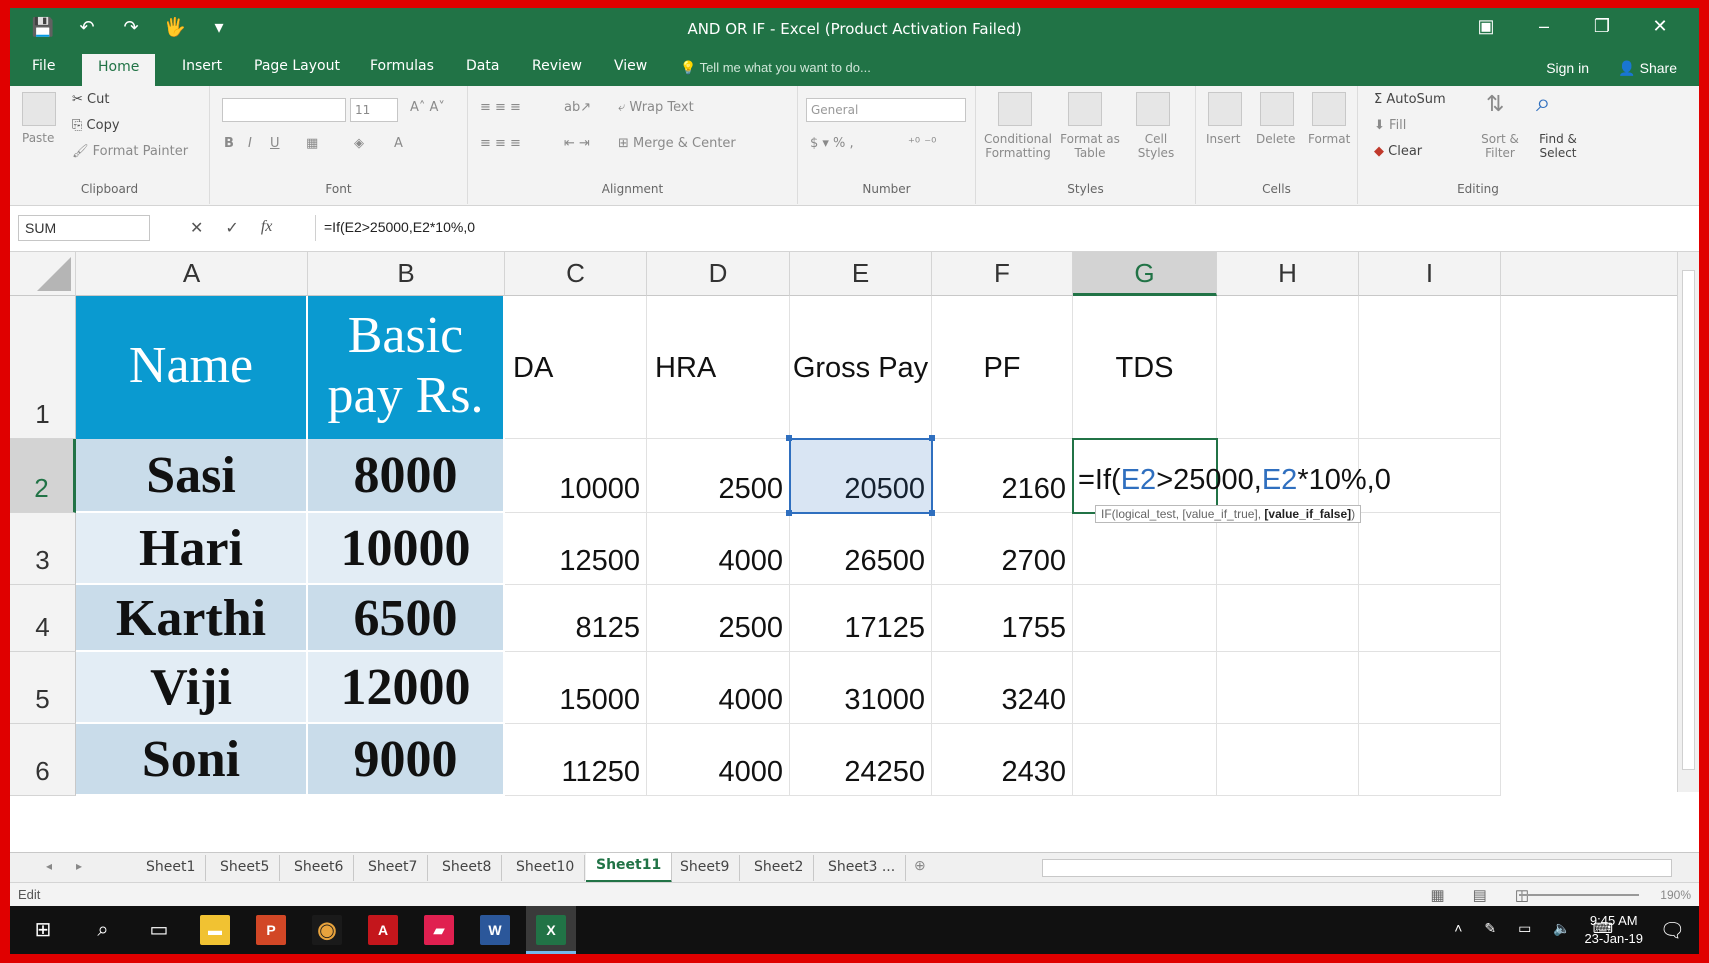 The width and height of the screenshot is (1709, 963). What do you see at coordinates (159, 930) in the screenshot?
I see `task-view-icon: ▭` at bounding box center [159, 930].